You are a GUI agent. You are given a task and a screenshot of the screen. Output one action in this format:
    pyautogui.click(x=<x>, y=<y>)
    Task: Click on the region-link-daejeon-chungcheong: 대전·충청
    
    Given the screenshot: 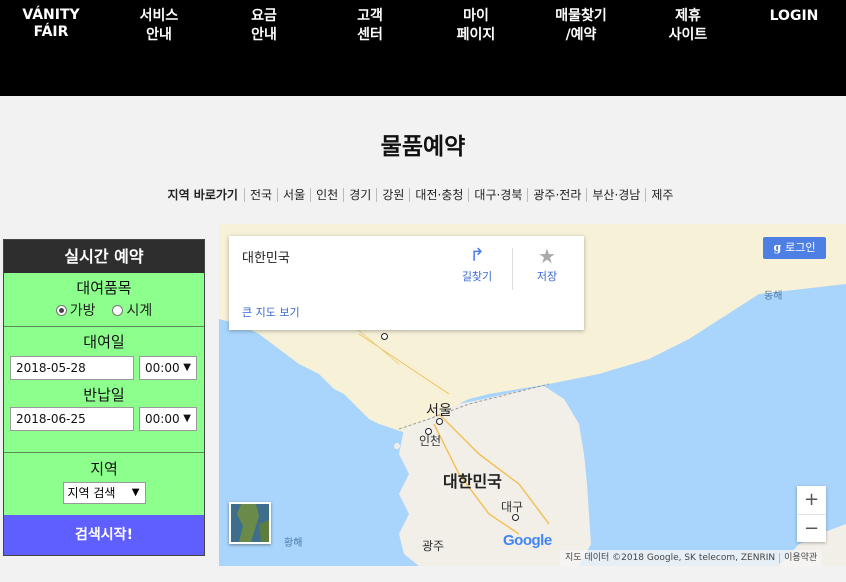 What is the action you would take?
    pyautogui.click(x=439, y=195)
    